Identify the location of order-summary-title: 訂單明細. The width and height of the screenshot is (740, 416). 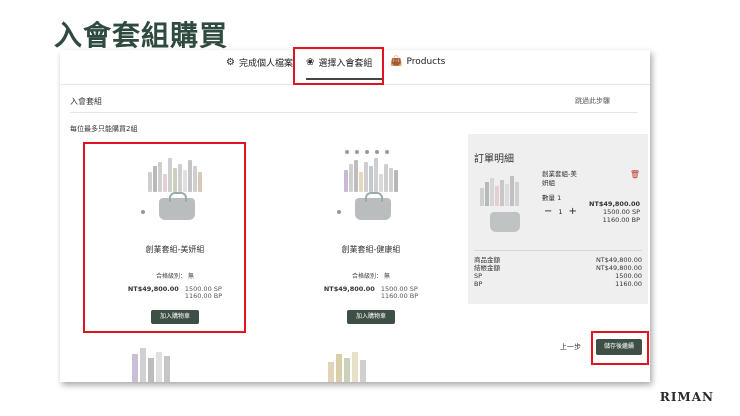
(494, 159).